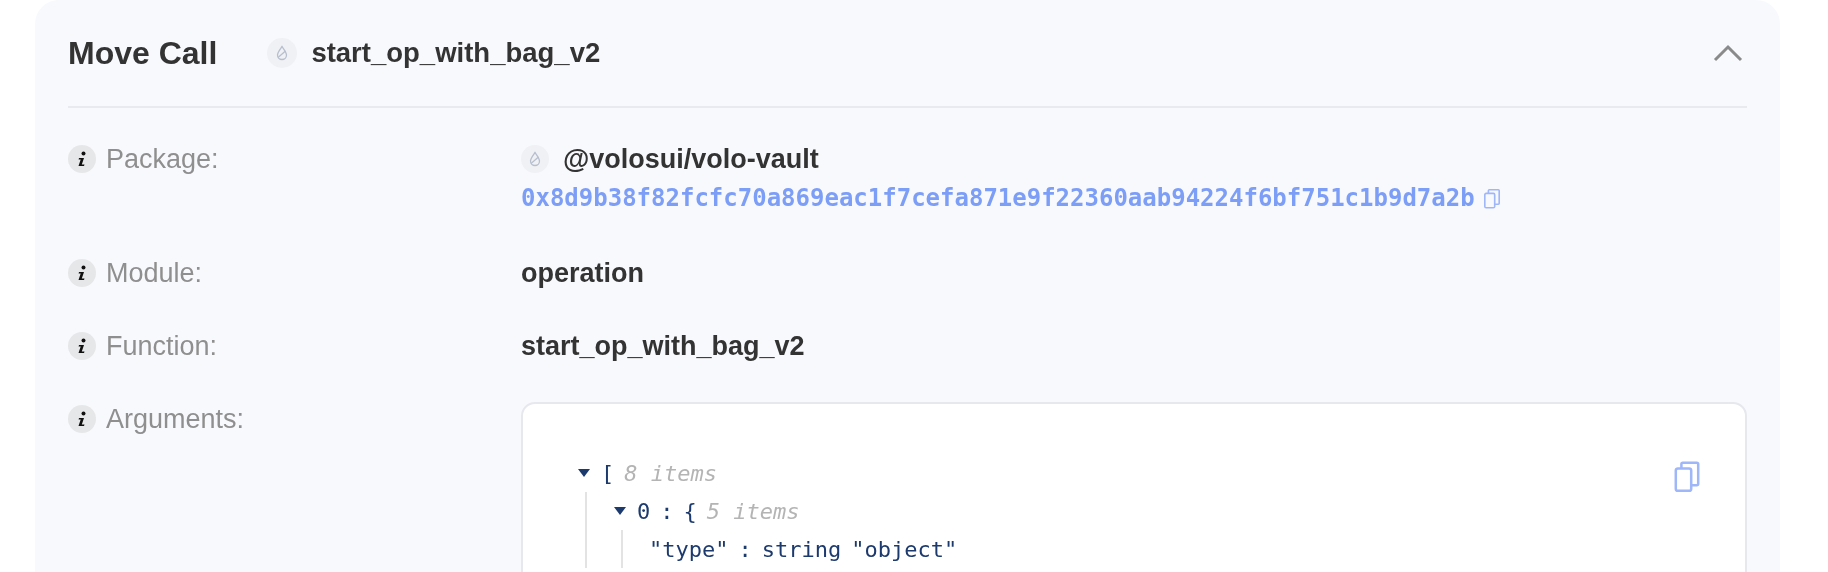  Describe the element at coordinates (670, 473) in the screenshot. I see `item-count: 8 items` at that location.